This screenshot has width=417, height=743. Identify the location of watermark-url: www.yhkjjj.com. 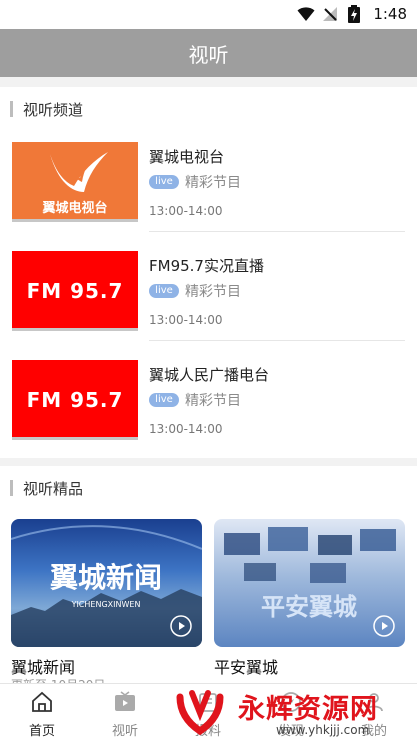
(323, 730).